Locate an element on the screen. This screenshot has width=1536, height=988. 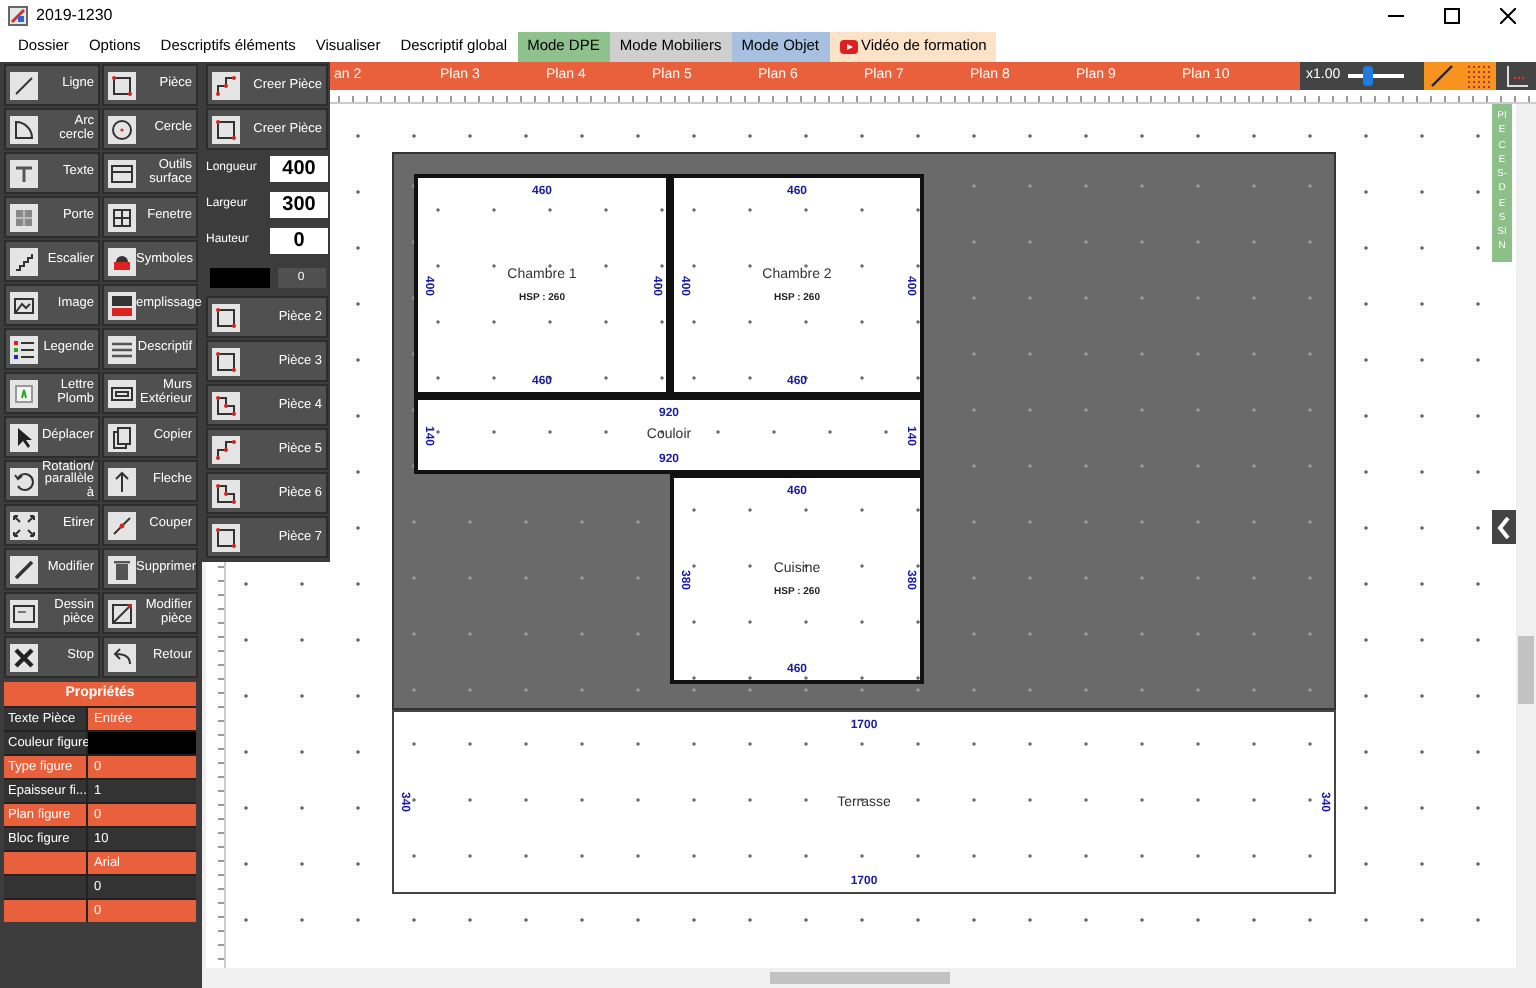
window-title: 2019-1230 is located at coordinates (75, 15).